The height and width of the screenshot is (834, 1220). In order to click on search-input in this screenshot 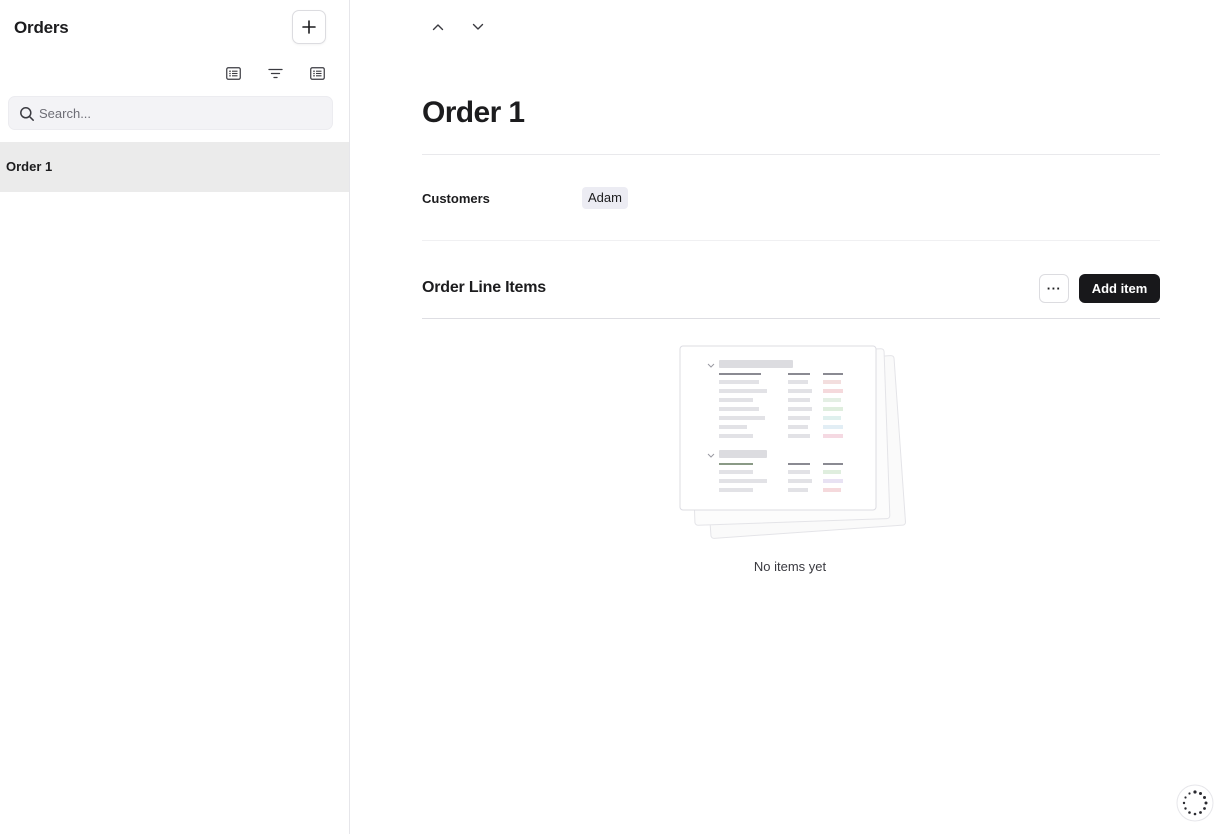, I will do `click(181, 113)`.